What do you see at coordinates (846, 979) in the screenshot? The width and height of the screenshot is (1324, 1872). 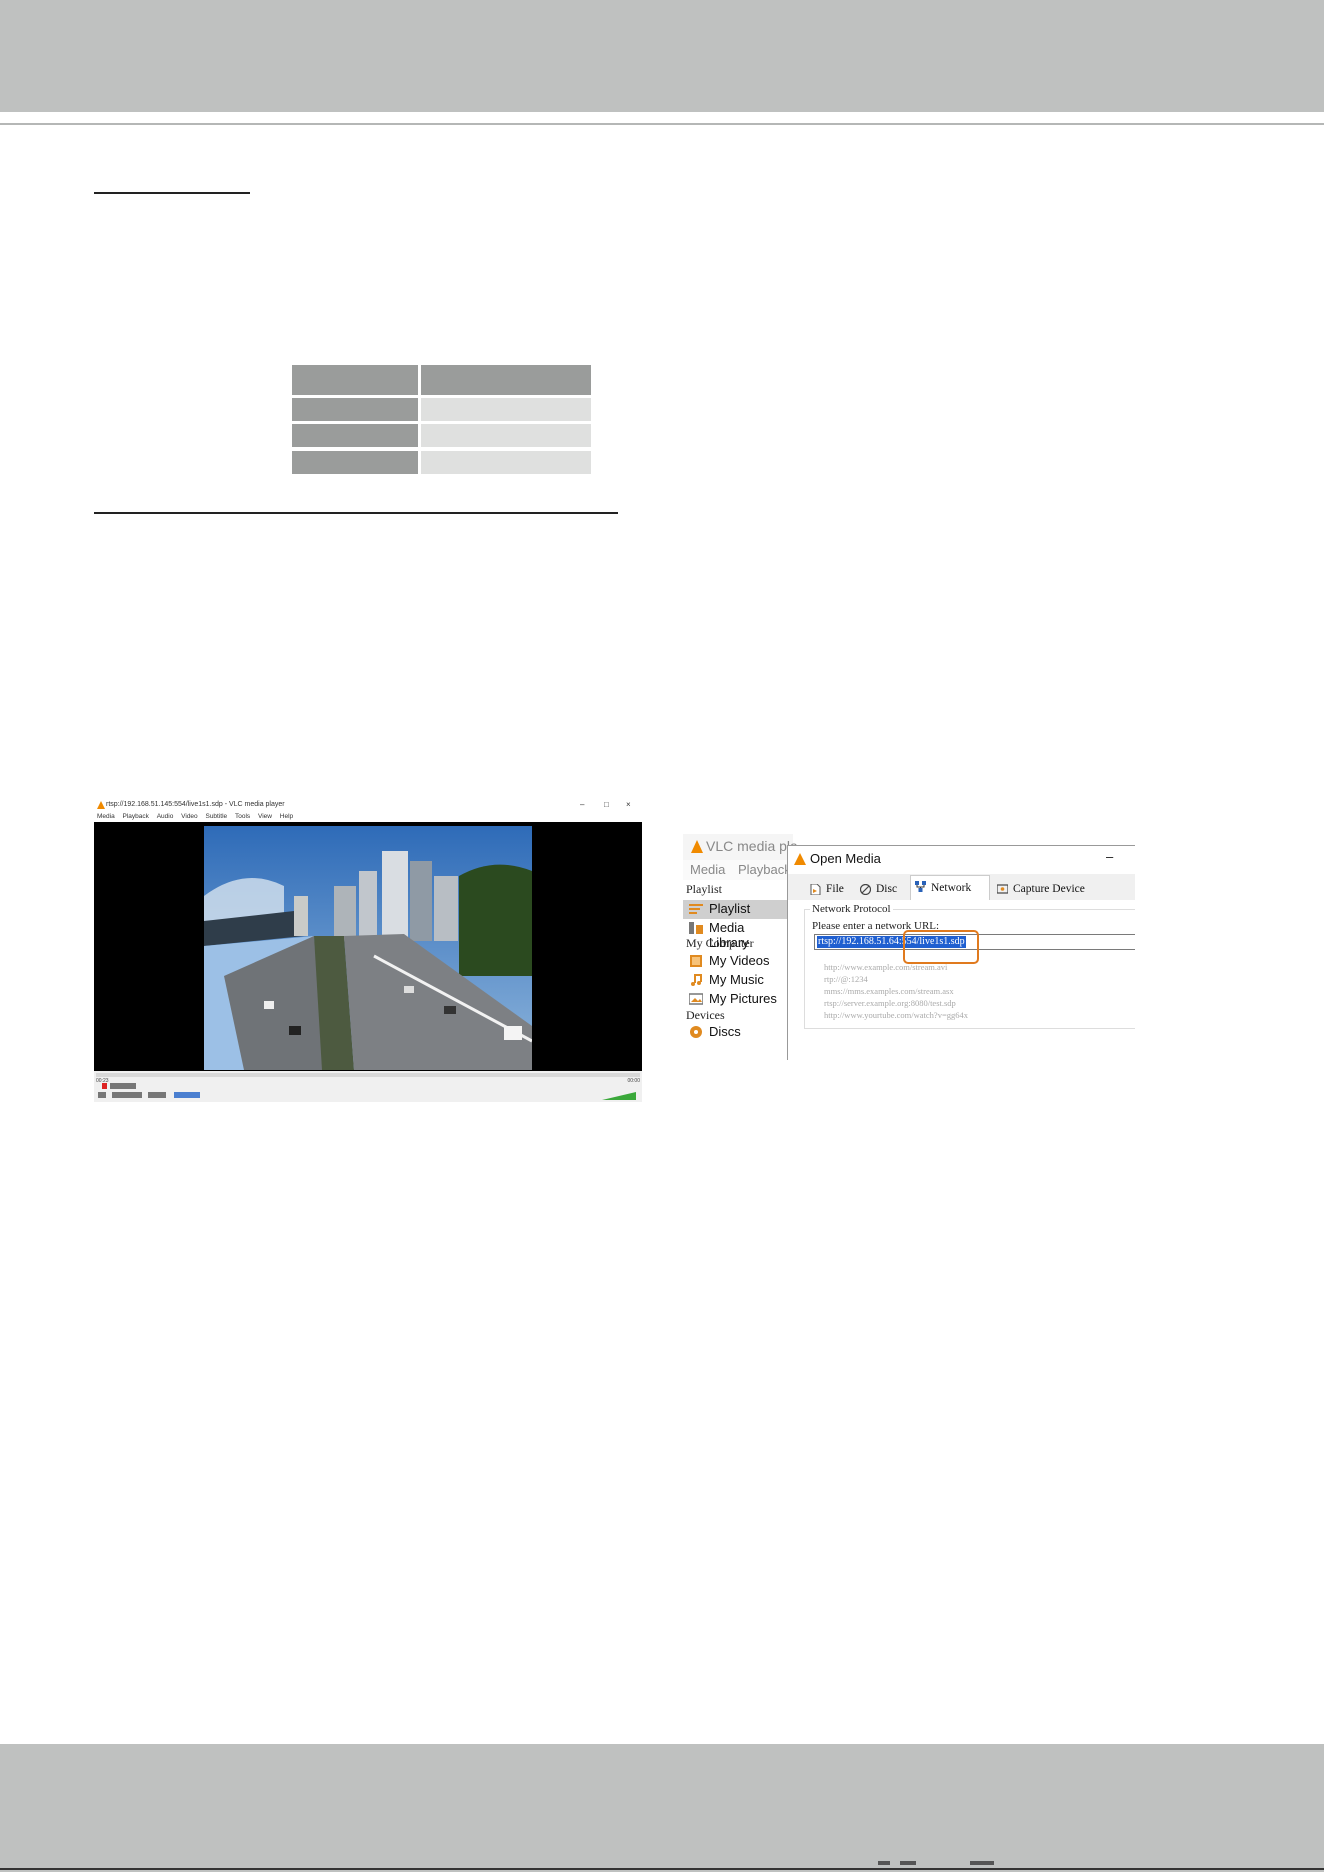 I see `example-url: rtp://@:1234` at bounding box center [846, 979].